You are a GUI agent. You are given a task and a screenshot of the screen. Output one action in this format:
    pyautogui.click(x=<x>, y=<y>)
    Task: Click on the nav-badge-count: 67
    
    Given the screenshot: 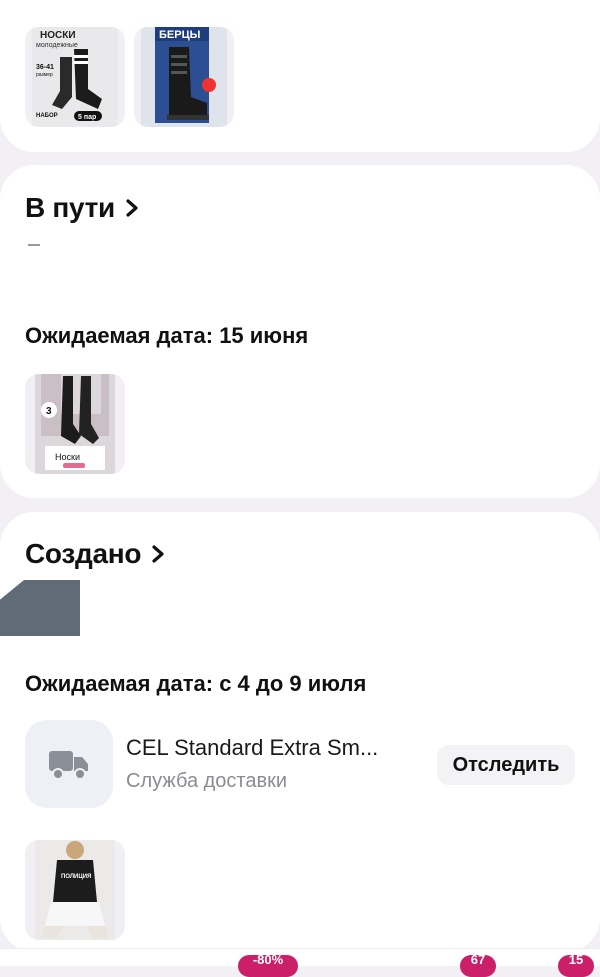 What is the action you would take?
    pyautogui.click(x=478, y=965)
    